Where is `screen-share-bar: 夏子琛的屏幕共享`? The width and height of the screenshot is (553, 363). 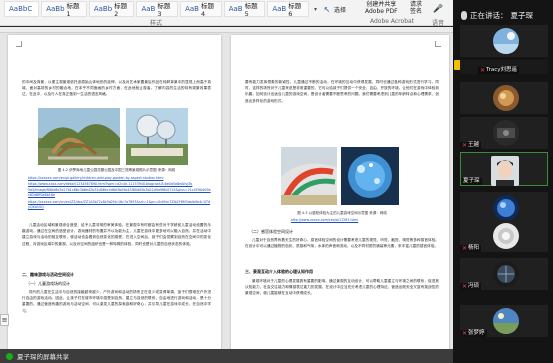
screen-share-bar: 夏子琛的屏幕共享 is located at coordinates (226, 356).